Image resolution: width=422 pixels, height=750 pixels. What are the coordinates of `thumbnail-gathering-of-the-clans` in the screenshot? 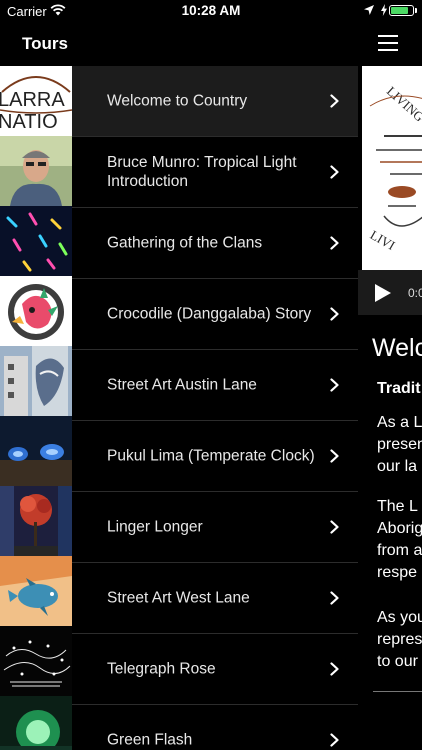 It's located at (36, 241).